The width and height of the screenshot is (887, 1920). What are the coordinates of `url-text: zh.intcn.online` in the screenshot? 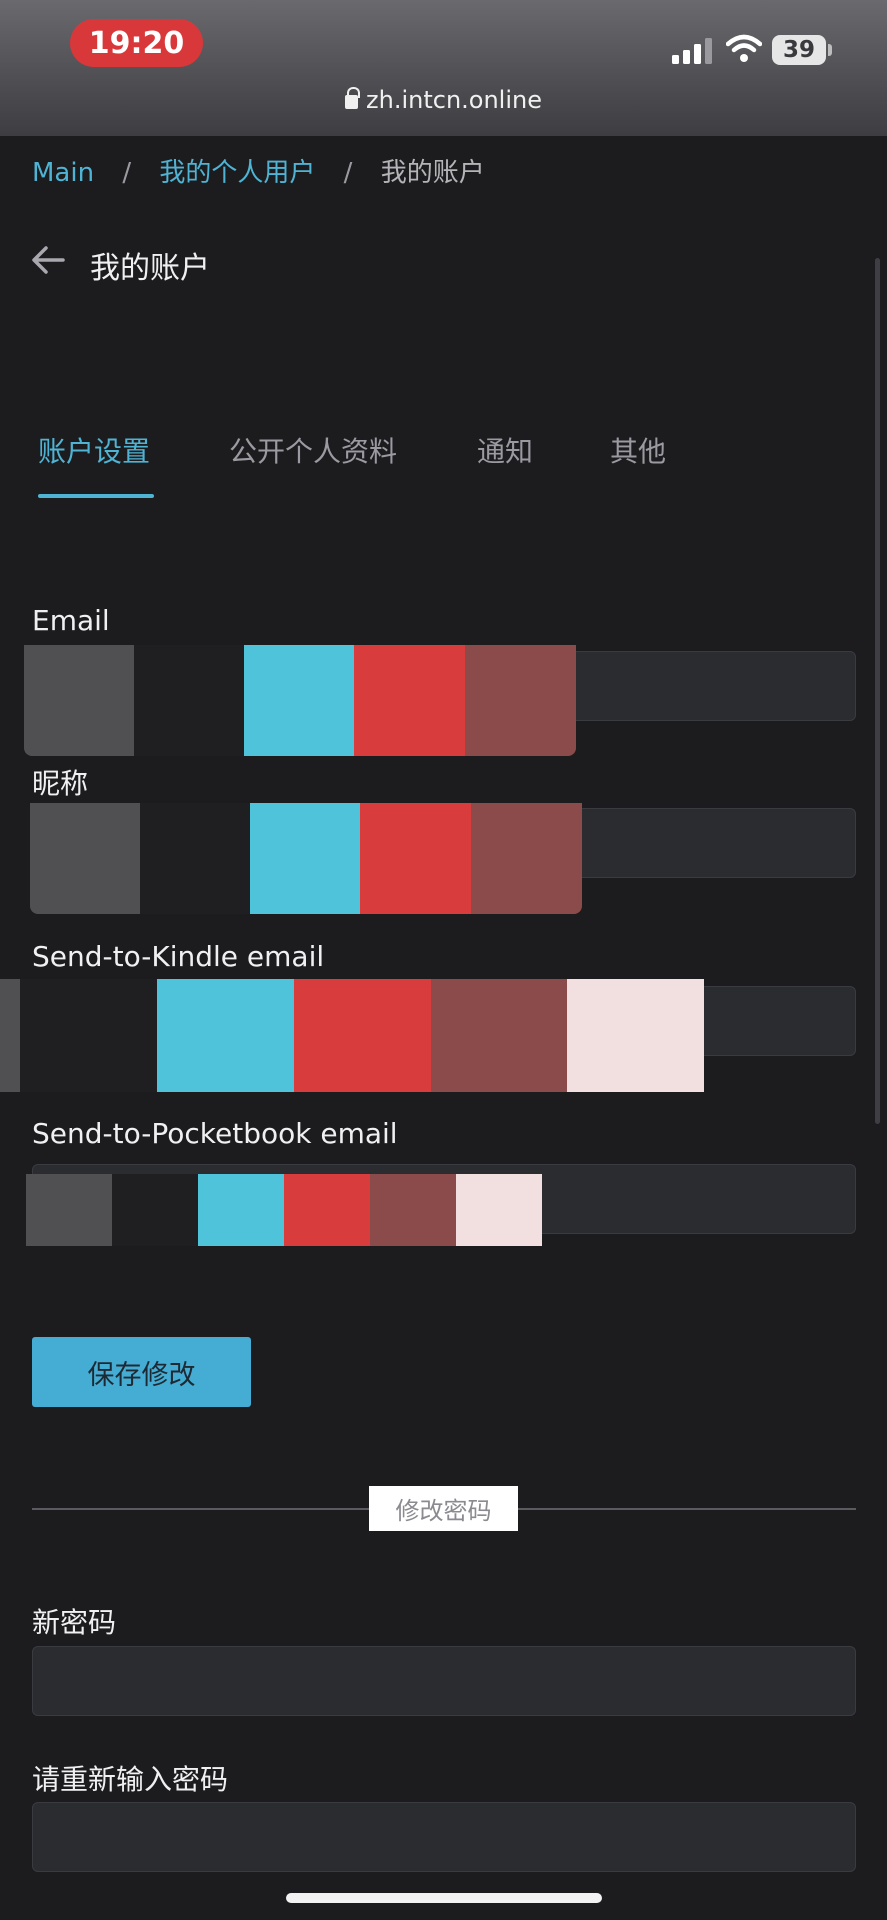 It's located at (454, 100).